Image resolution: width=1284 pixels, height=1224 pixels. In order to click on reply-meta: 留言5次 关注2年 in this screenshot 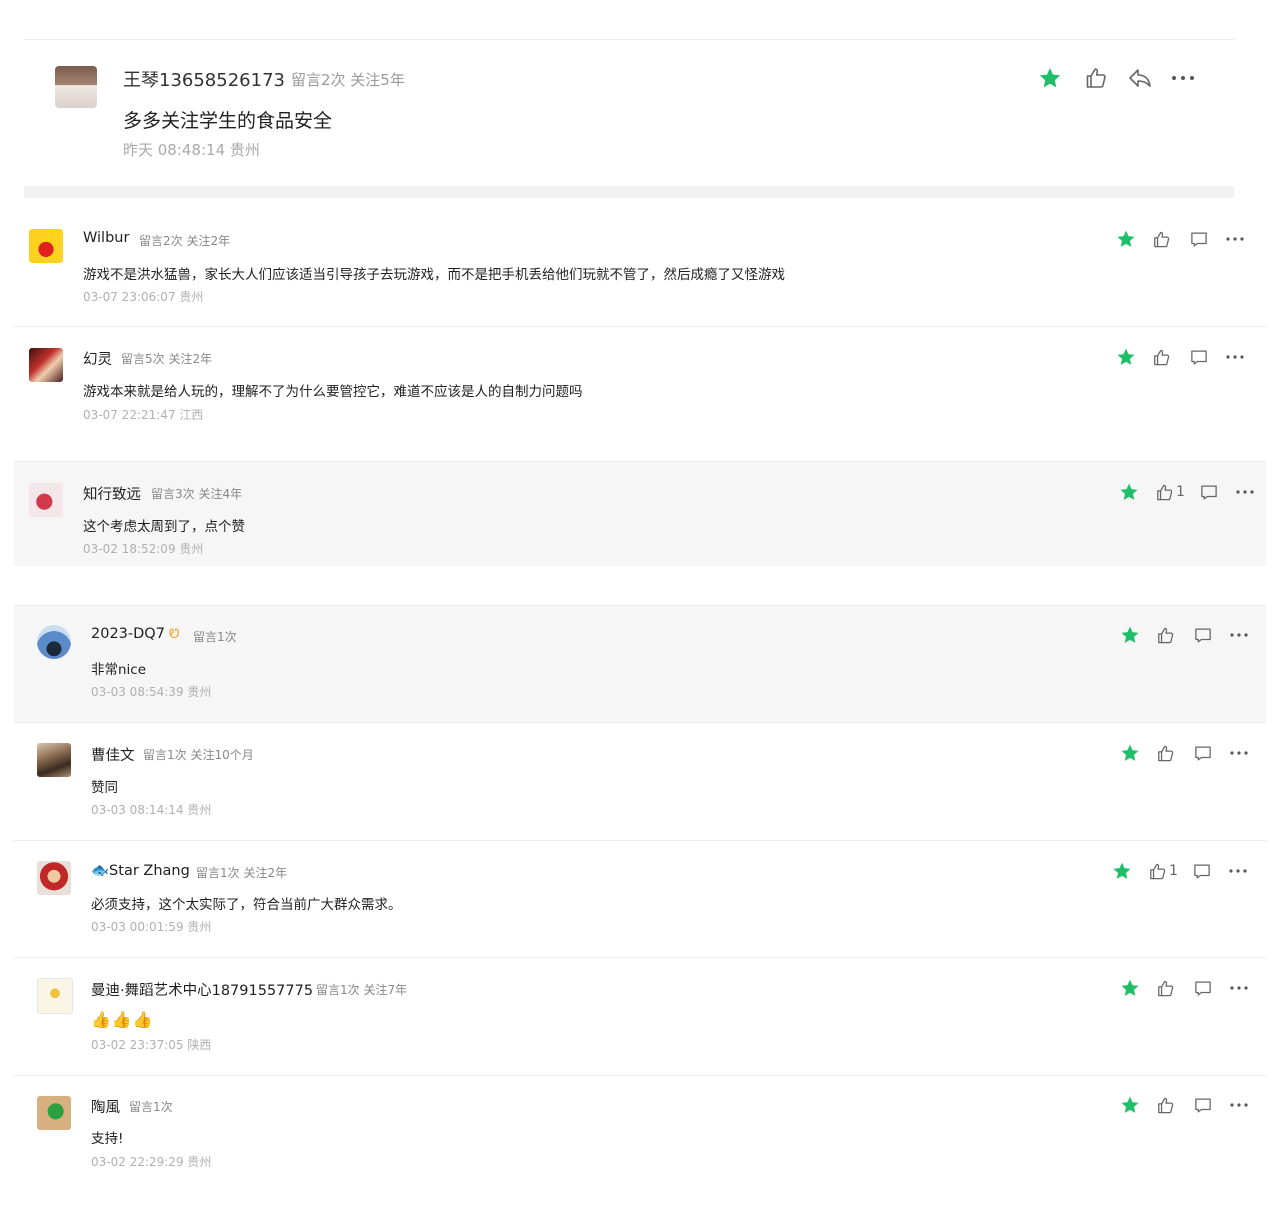, I will do `click(167, 359)`.